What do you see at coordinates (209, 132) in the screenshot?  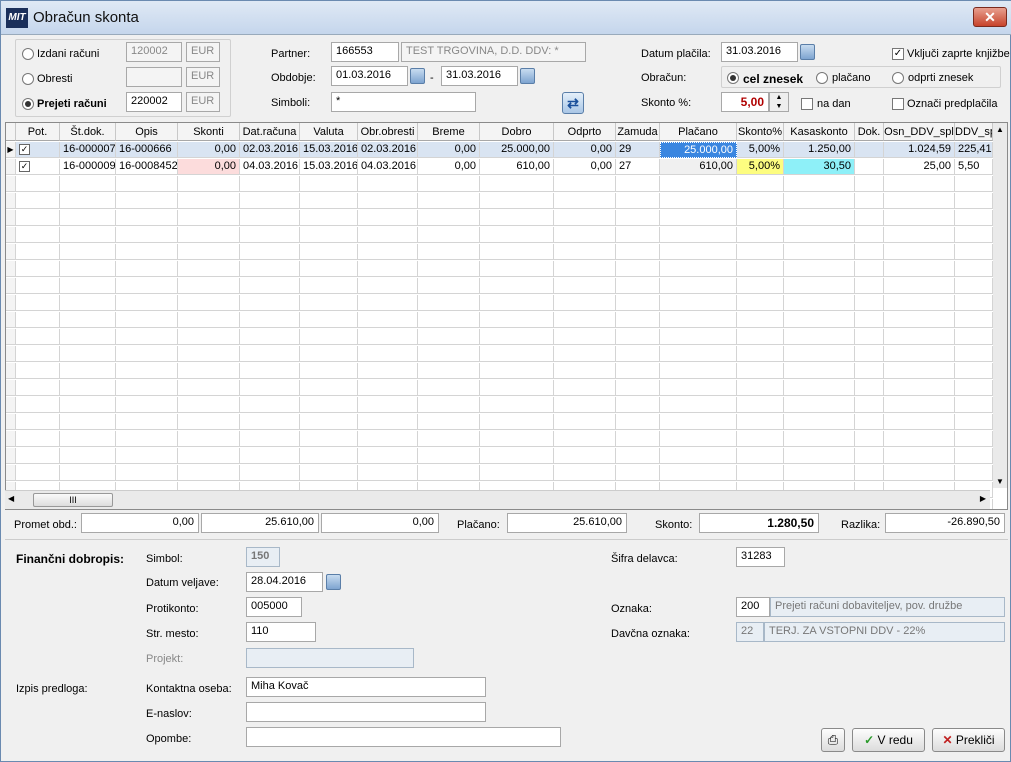 I see `col-header: Skonti` at bounding box center [209, 132].